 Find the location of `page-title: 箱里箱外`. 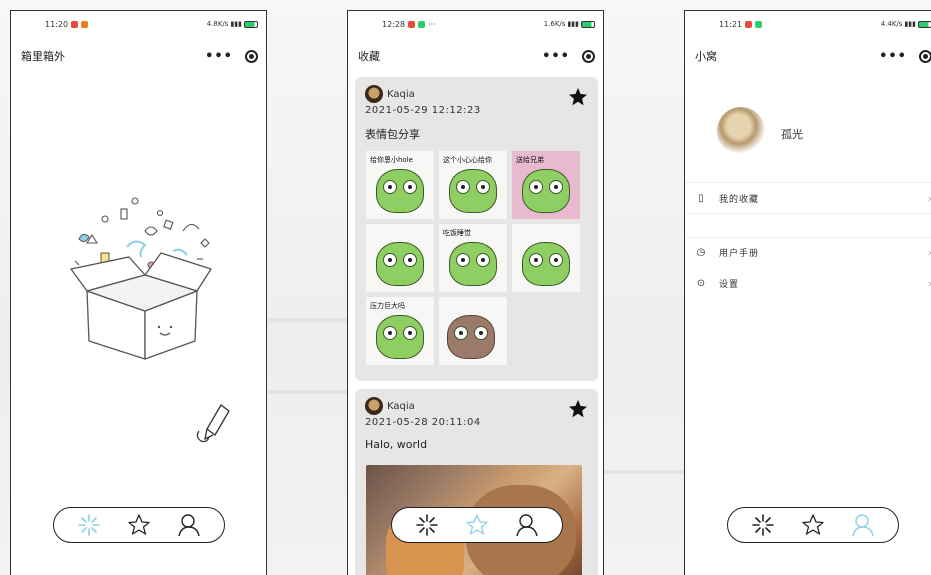

page-title: 箱里箱外 is located at coordinates (43, 56).